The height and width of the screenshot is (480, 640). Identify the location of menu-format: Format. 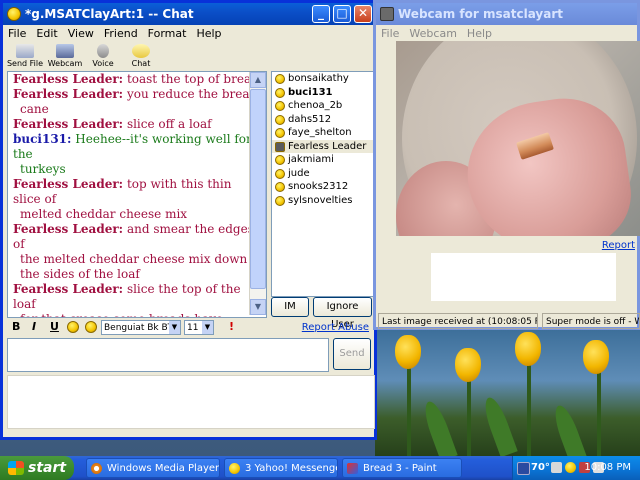
(167, 33).